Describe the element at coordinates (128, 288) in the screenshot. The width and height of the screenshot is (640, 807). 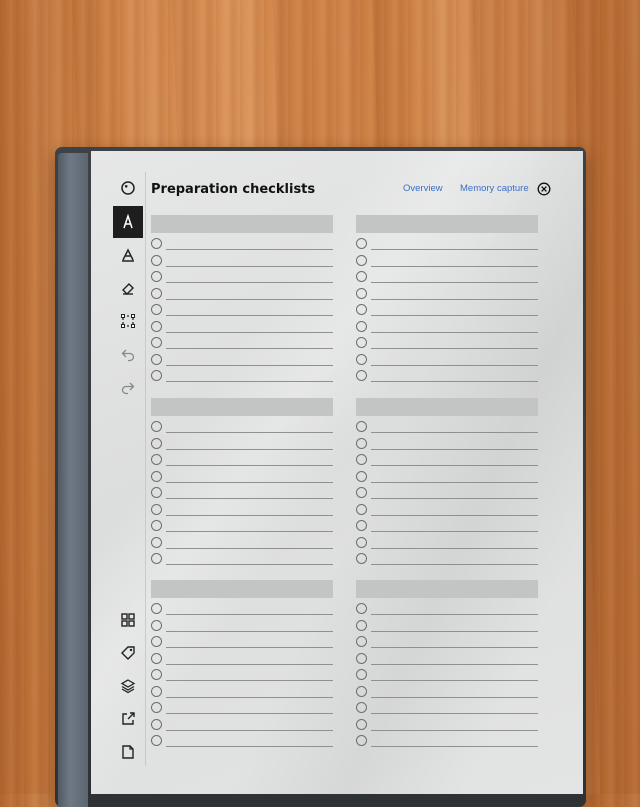
I see `eraser-icon` at that location.